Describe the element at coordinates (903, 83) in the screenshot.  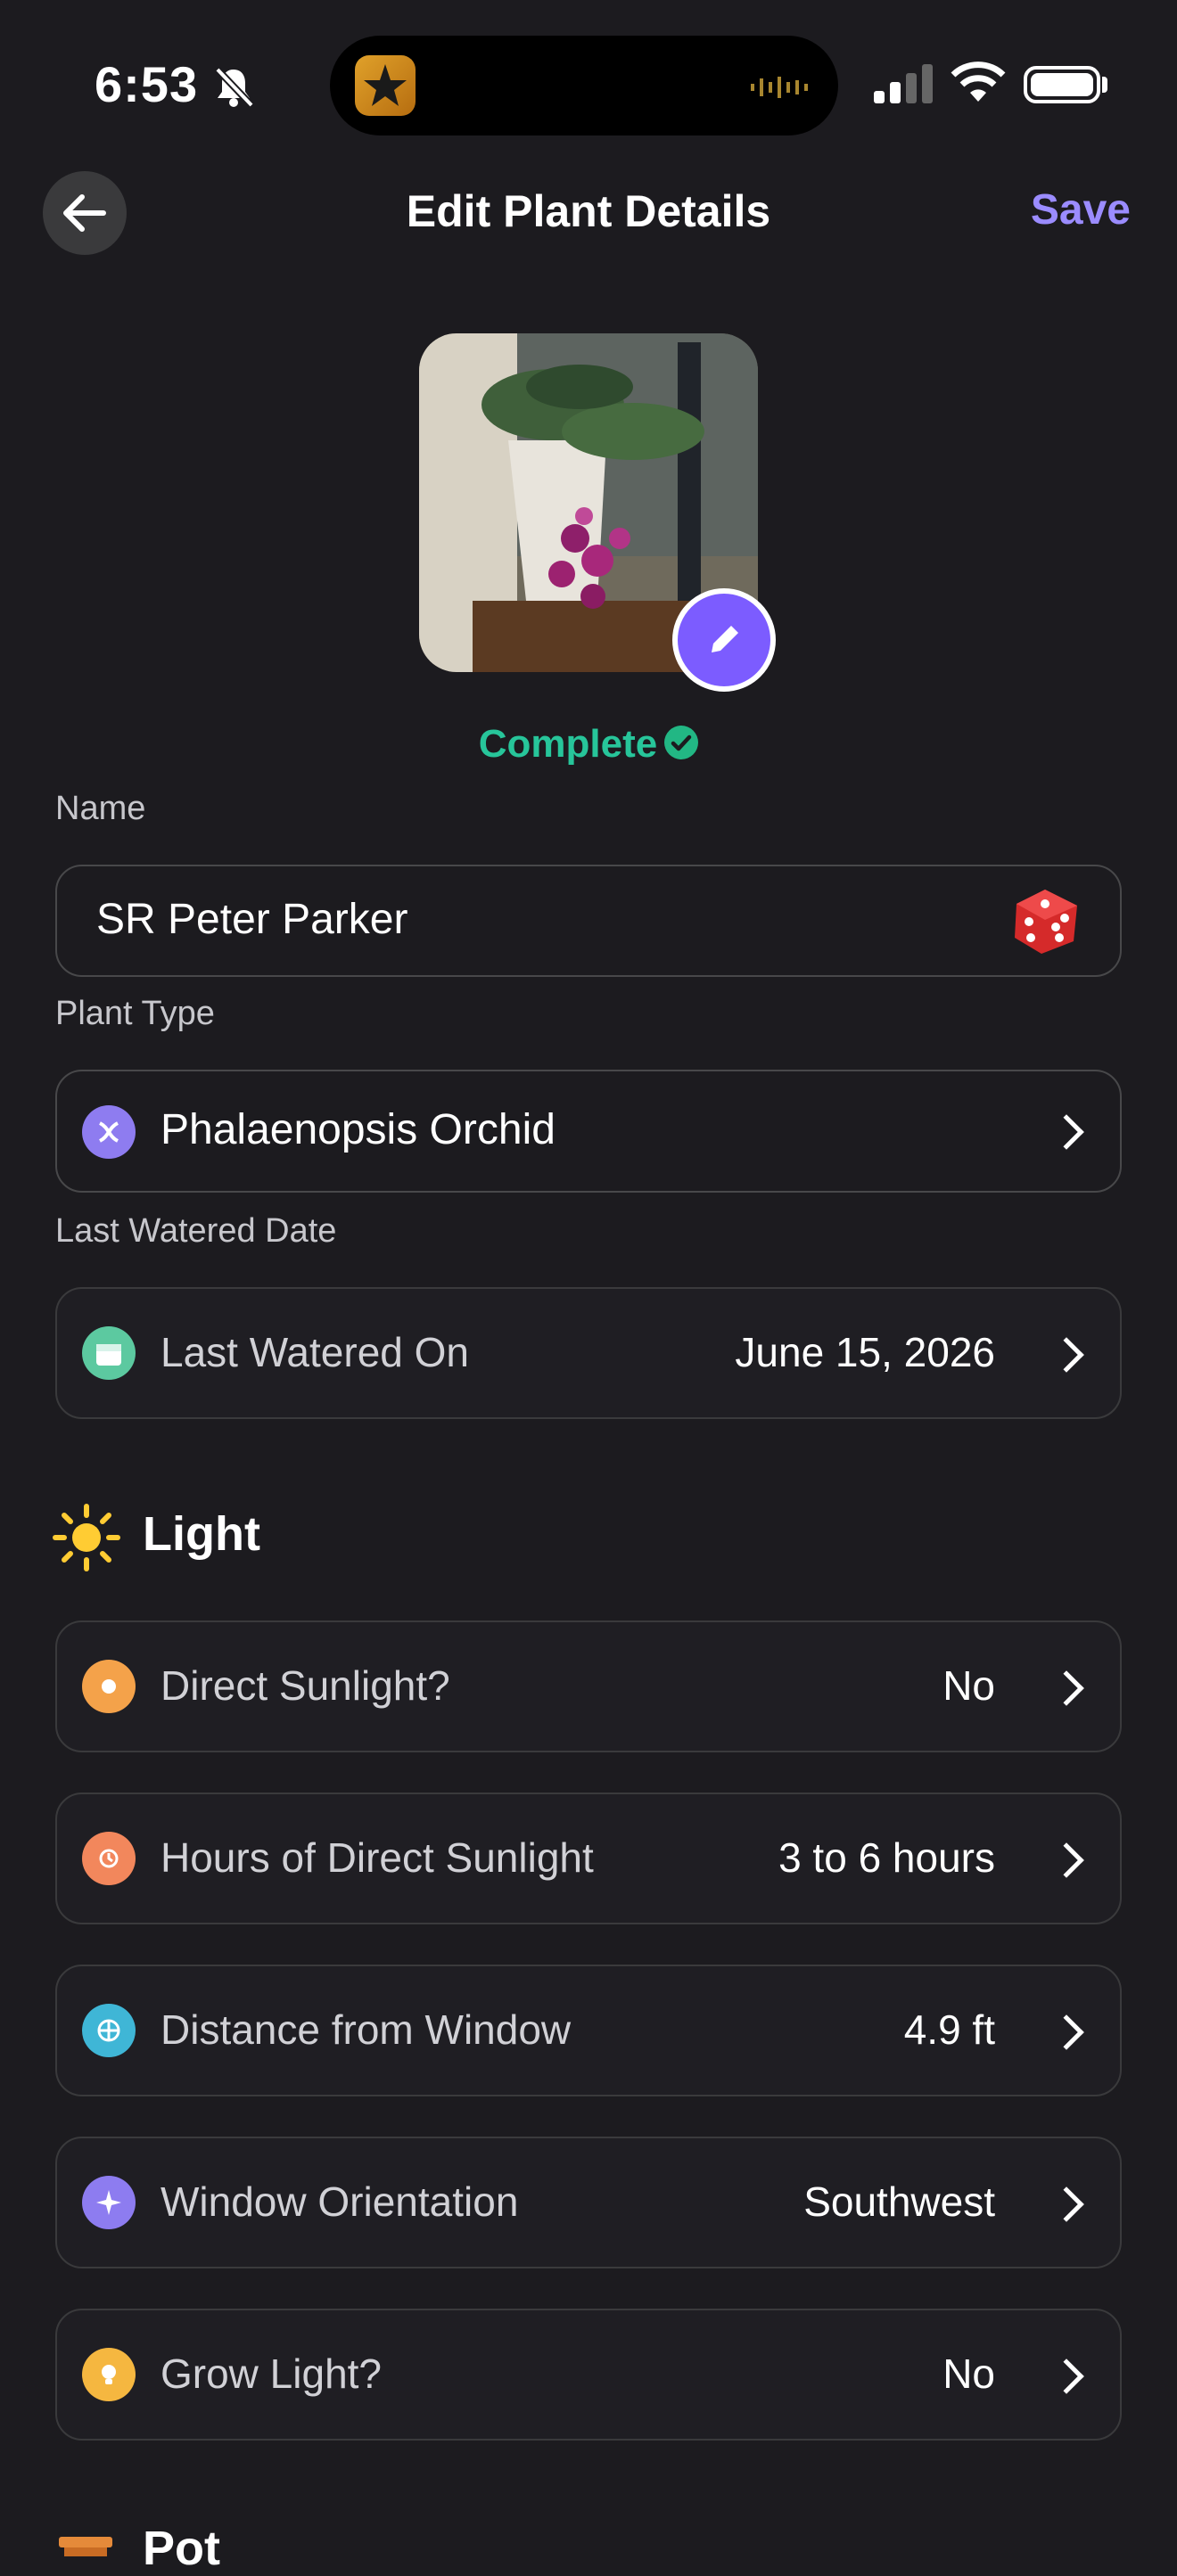
I see `cellular-signal-icon` at that location.